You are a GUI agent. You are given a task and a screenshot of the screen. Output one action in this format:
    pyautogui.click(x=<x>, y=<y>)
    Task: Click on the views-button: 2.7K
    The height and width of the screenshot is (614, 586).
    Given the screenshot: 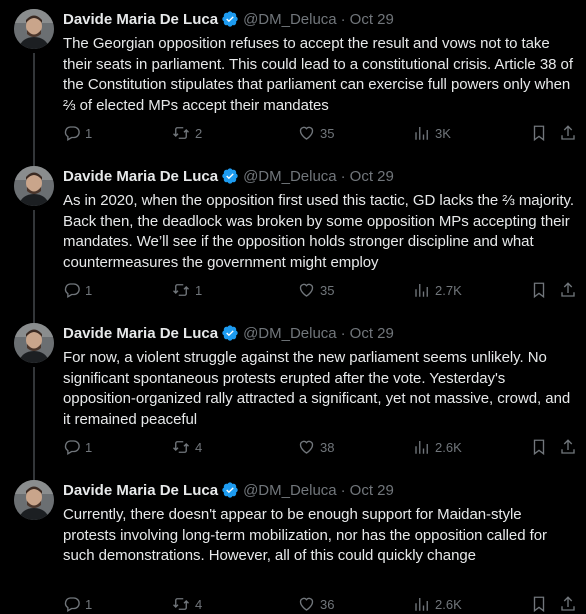 What is the action you would take?
    pyautogui.click(x=437, y=290)
    